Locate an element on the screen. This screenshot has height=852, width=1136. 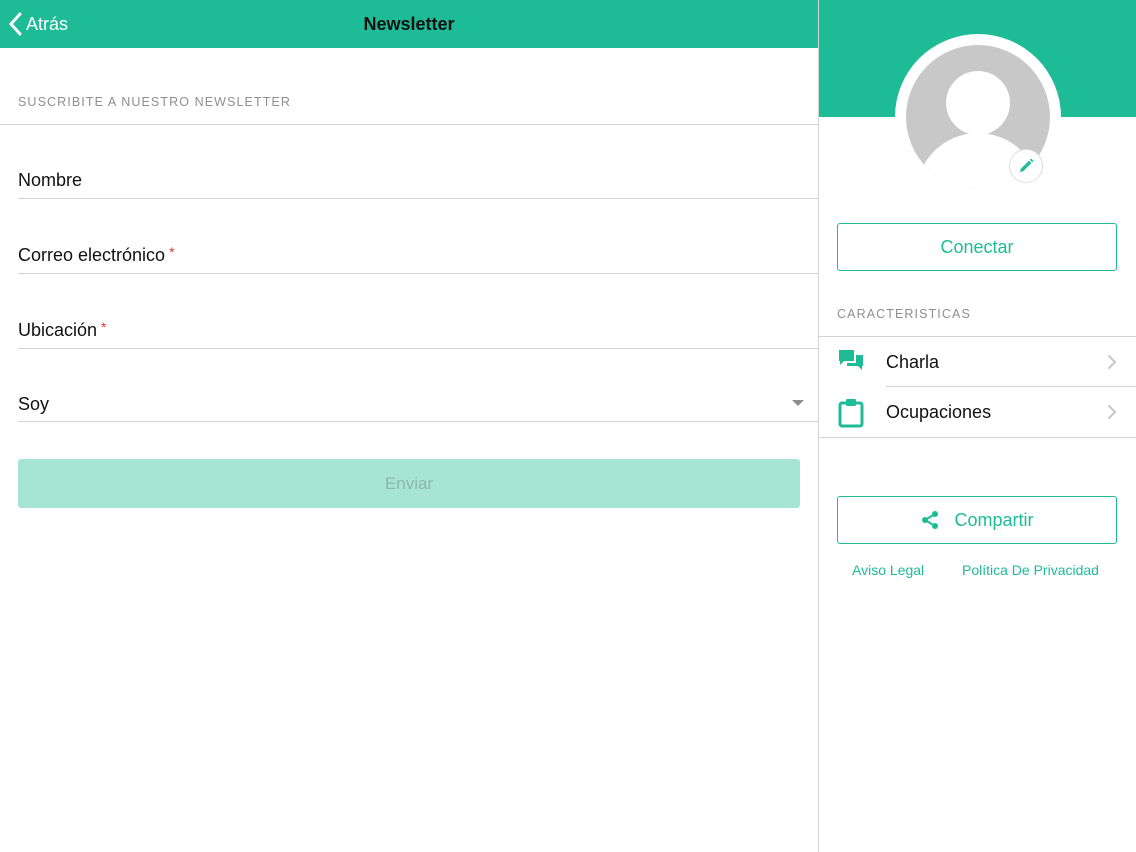
clipboard-icon is located at coordinates (851, 413).